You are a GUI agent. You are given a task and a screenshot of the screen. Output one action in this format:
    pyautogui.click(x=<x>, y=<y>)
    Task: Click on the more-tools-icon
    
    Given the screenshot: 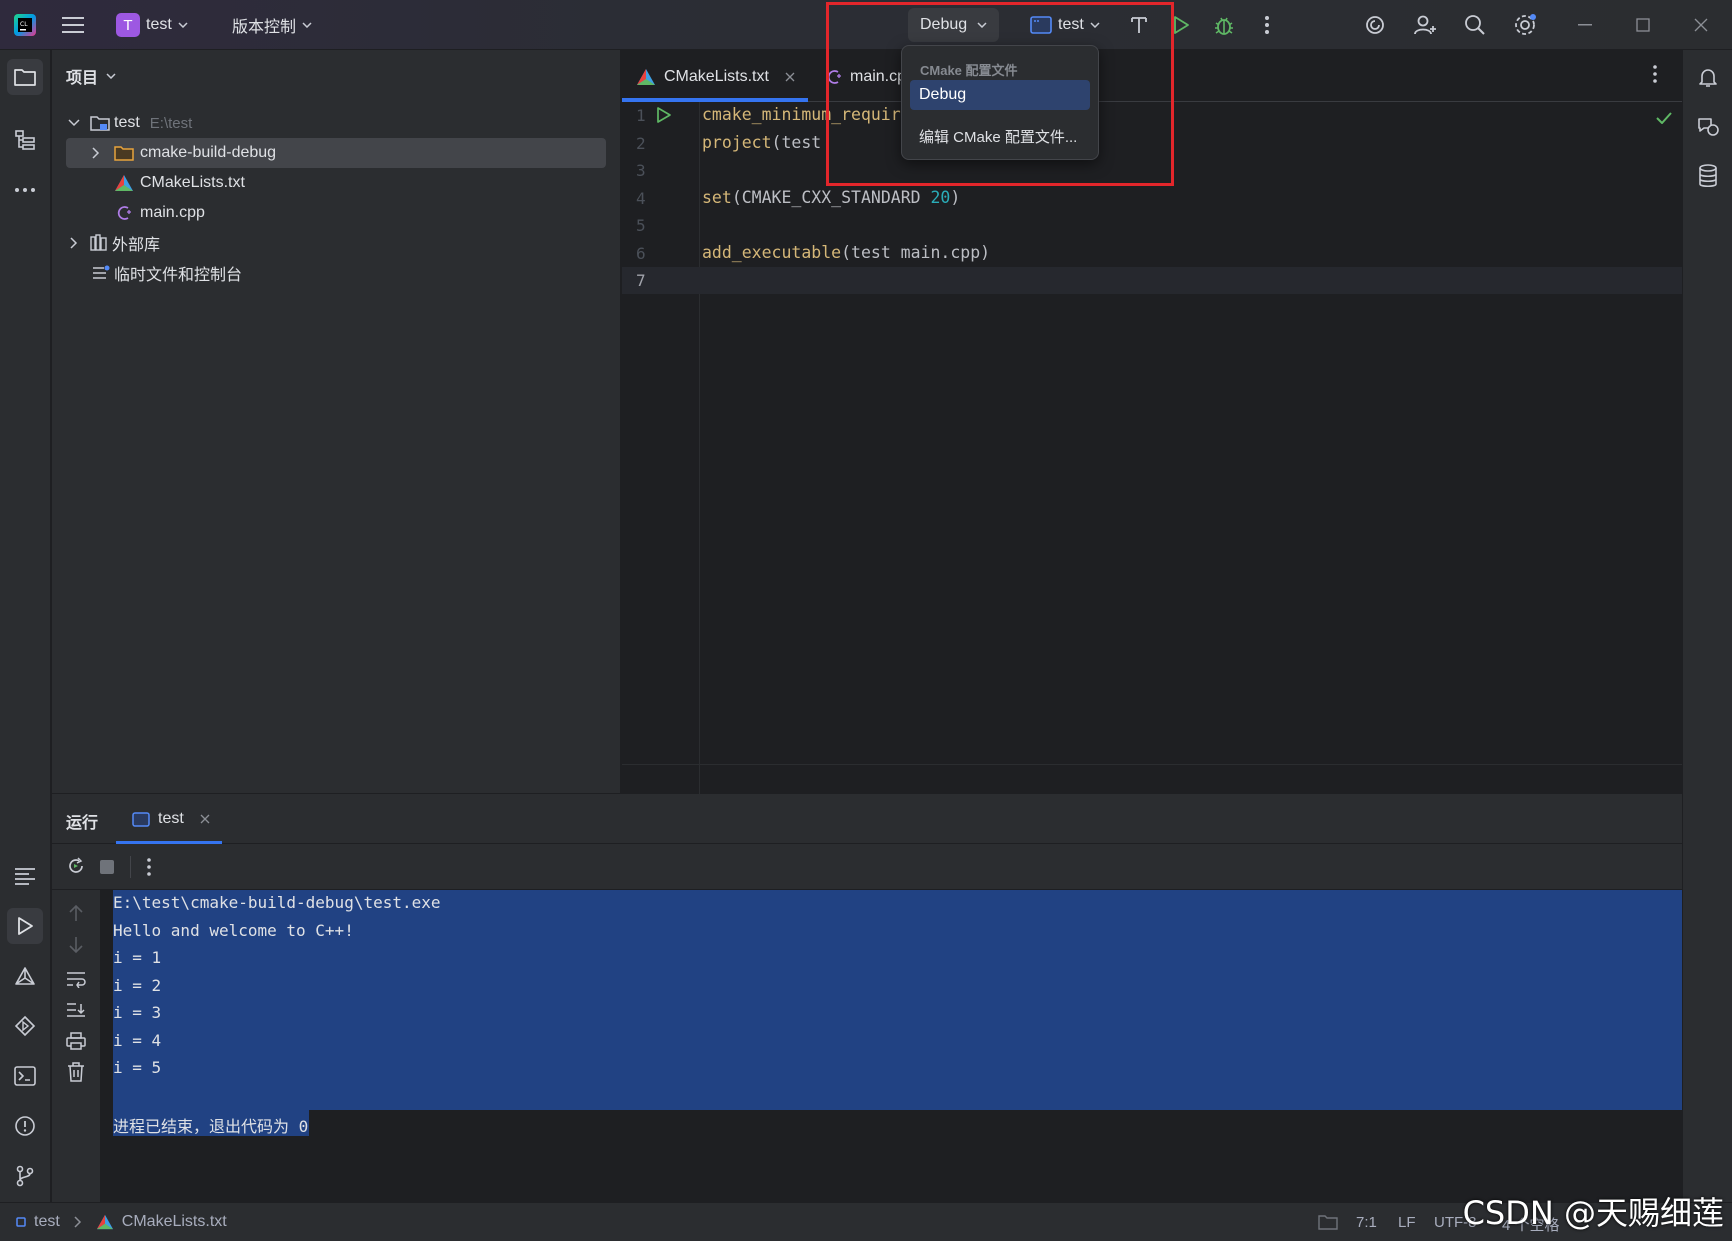 What is the action you would take?
    pyautogui.click(x=25, y=190)
    